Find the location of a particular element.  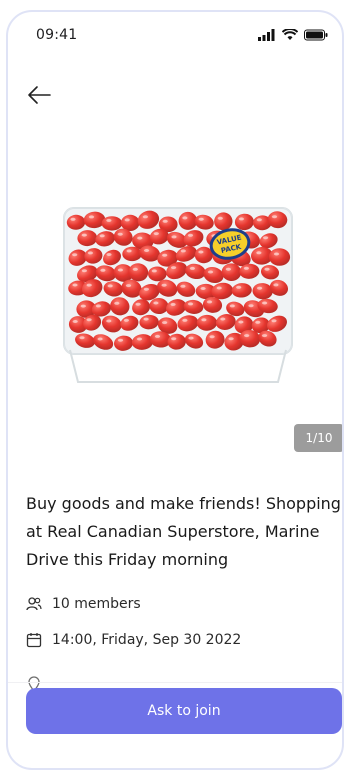

members-row: 10 members is located at coordinates (83, 604).